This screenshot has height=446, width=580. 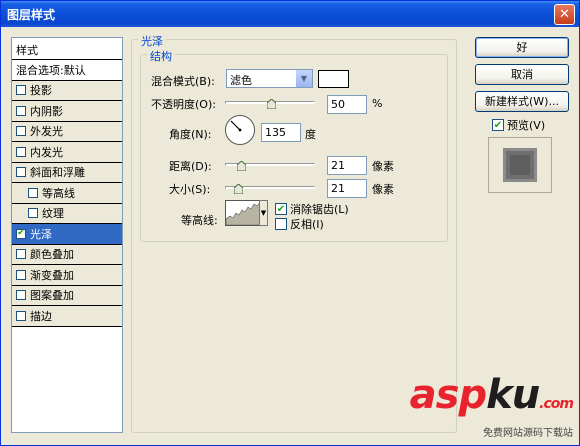 What do you see at coordinates (53, 214) in the screenshot?
I see `sidebar-item-label: 纹理` at bounding box center [53, 214].